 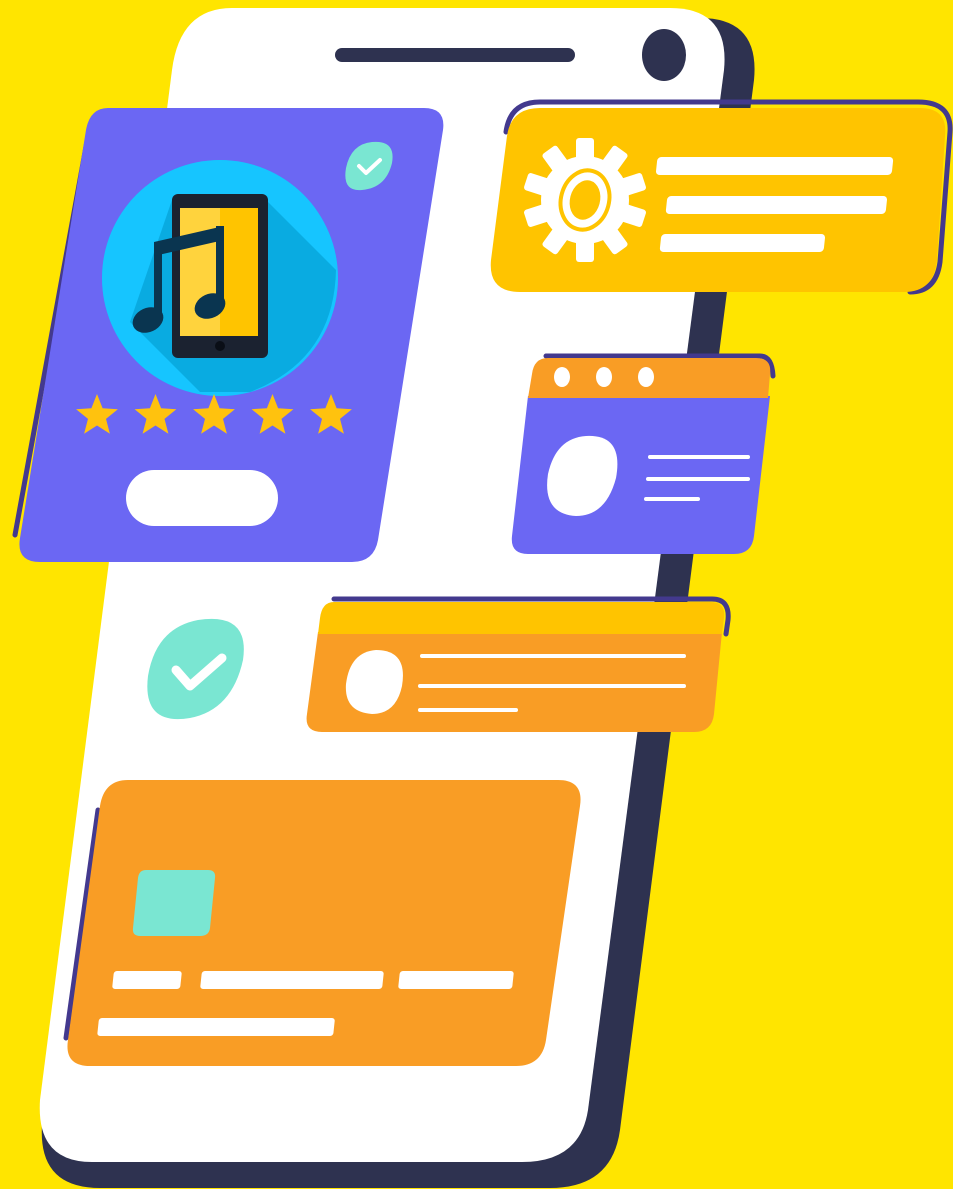 I want to click on message-card, so click(x=518, y=664).